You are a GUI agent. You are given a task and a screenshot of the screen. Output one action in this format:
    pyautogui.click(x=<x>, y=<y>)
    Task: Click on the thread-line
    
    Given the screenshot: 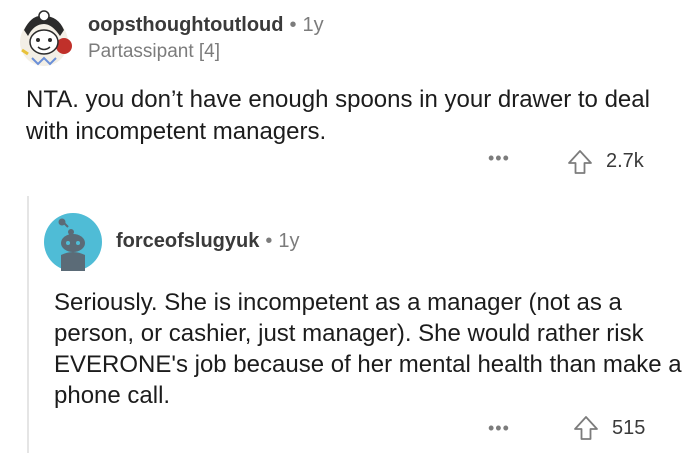 What is the action you would take?
    pyautogui.click(x=28, y=324)
    